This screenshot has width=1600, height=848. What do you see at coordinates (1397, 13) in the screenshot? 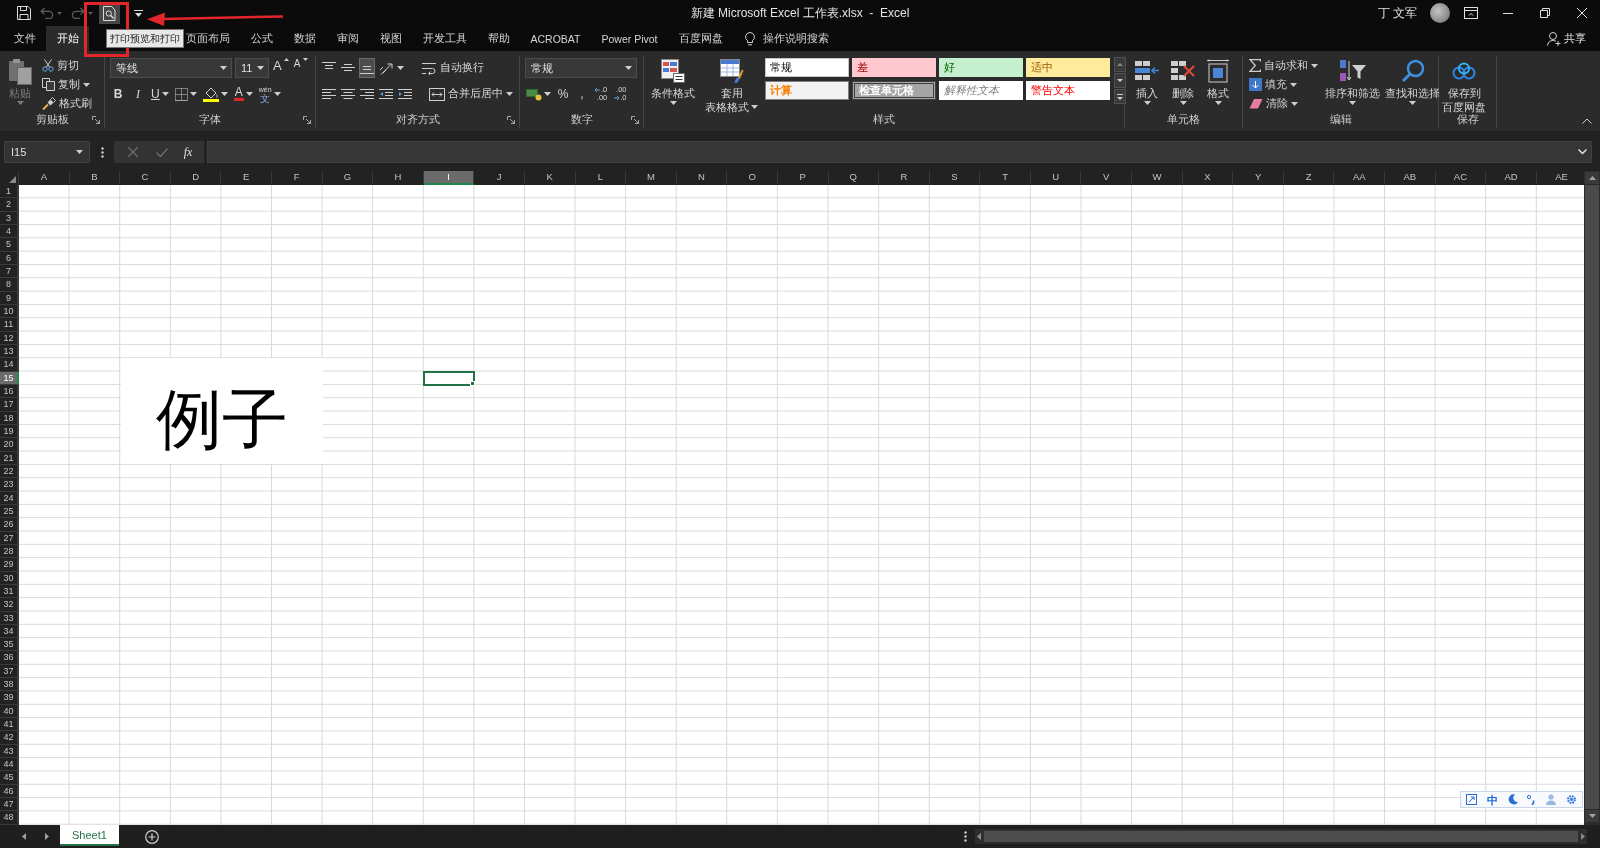
I see `user-name: 丁 文军` at bounding box center [1397, 13].